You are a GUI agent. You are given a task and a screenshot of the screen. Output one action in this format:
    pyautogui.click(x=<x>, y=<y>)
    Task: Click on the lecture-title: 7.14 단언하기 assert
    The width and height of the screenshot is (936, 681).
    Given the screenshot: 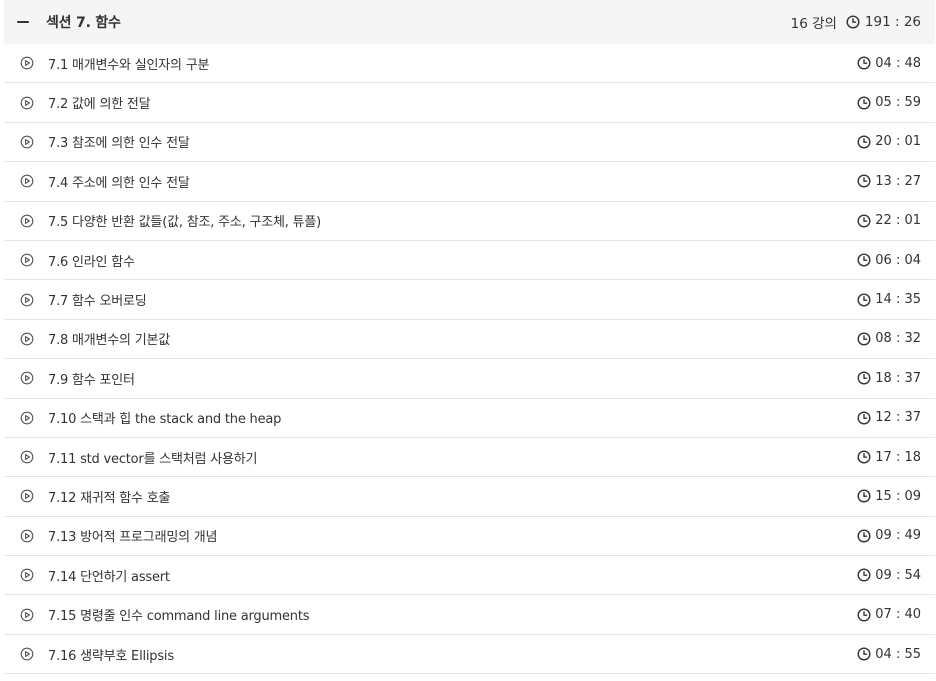 What is the action you would take?
    pyautogui.click(x=109, y=575)
    